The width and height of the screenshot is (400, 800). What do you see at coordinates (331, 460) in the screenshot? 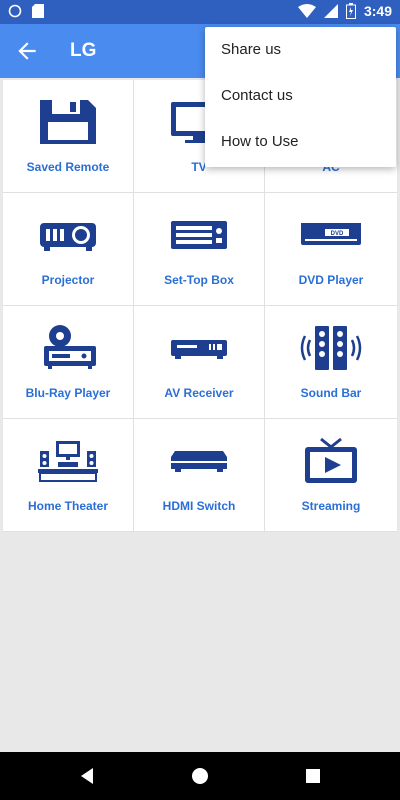
I see `streaming-icon` at bounding box center [331, 460].